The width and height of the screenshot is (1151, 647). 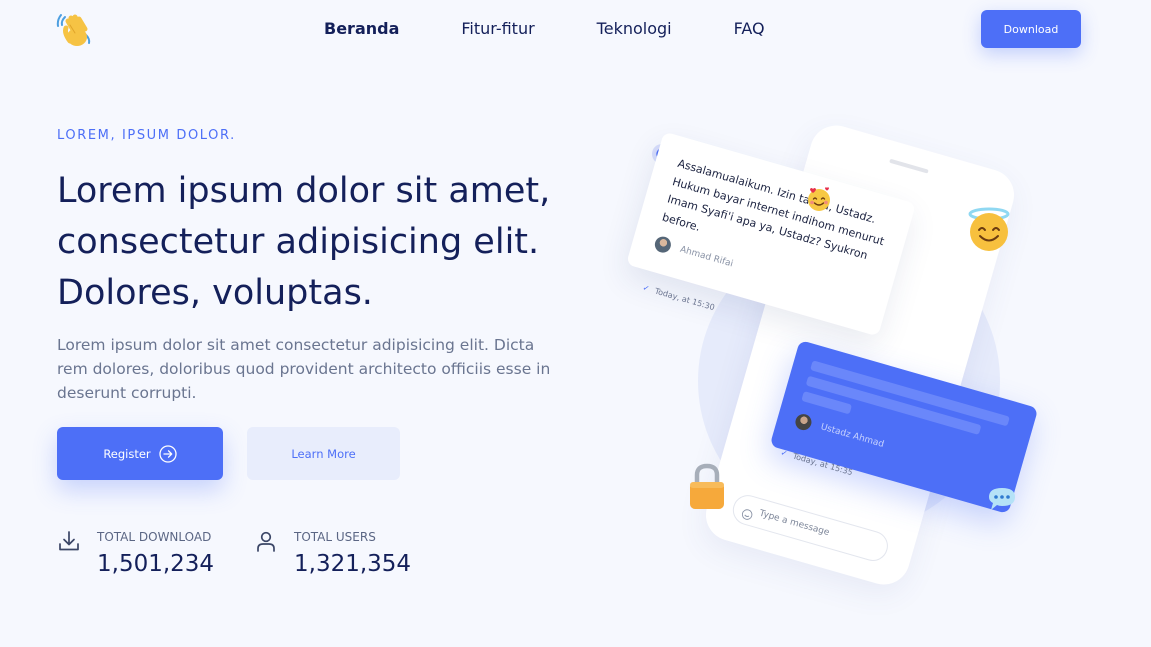 I want to click on smile-icon, so click(x=748, y=511).